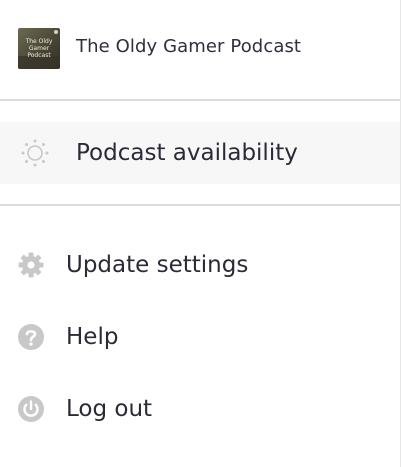 The height and width of the screenshot is (467, 401). What do you see at coordinates (187, 153) in the screenshot?
I see `podcast-availability-label: Podcast availability` at bounding box center [187, 153].